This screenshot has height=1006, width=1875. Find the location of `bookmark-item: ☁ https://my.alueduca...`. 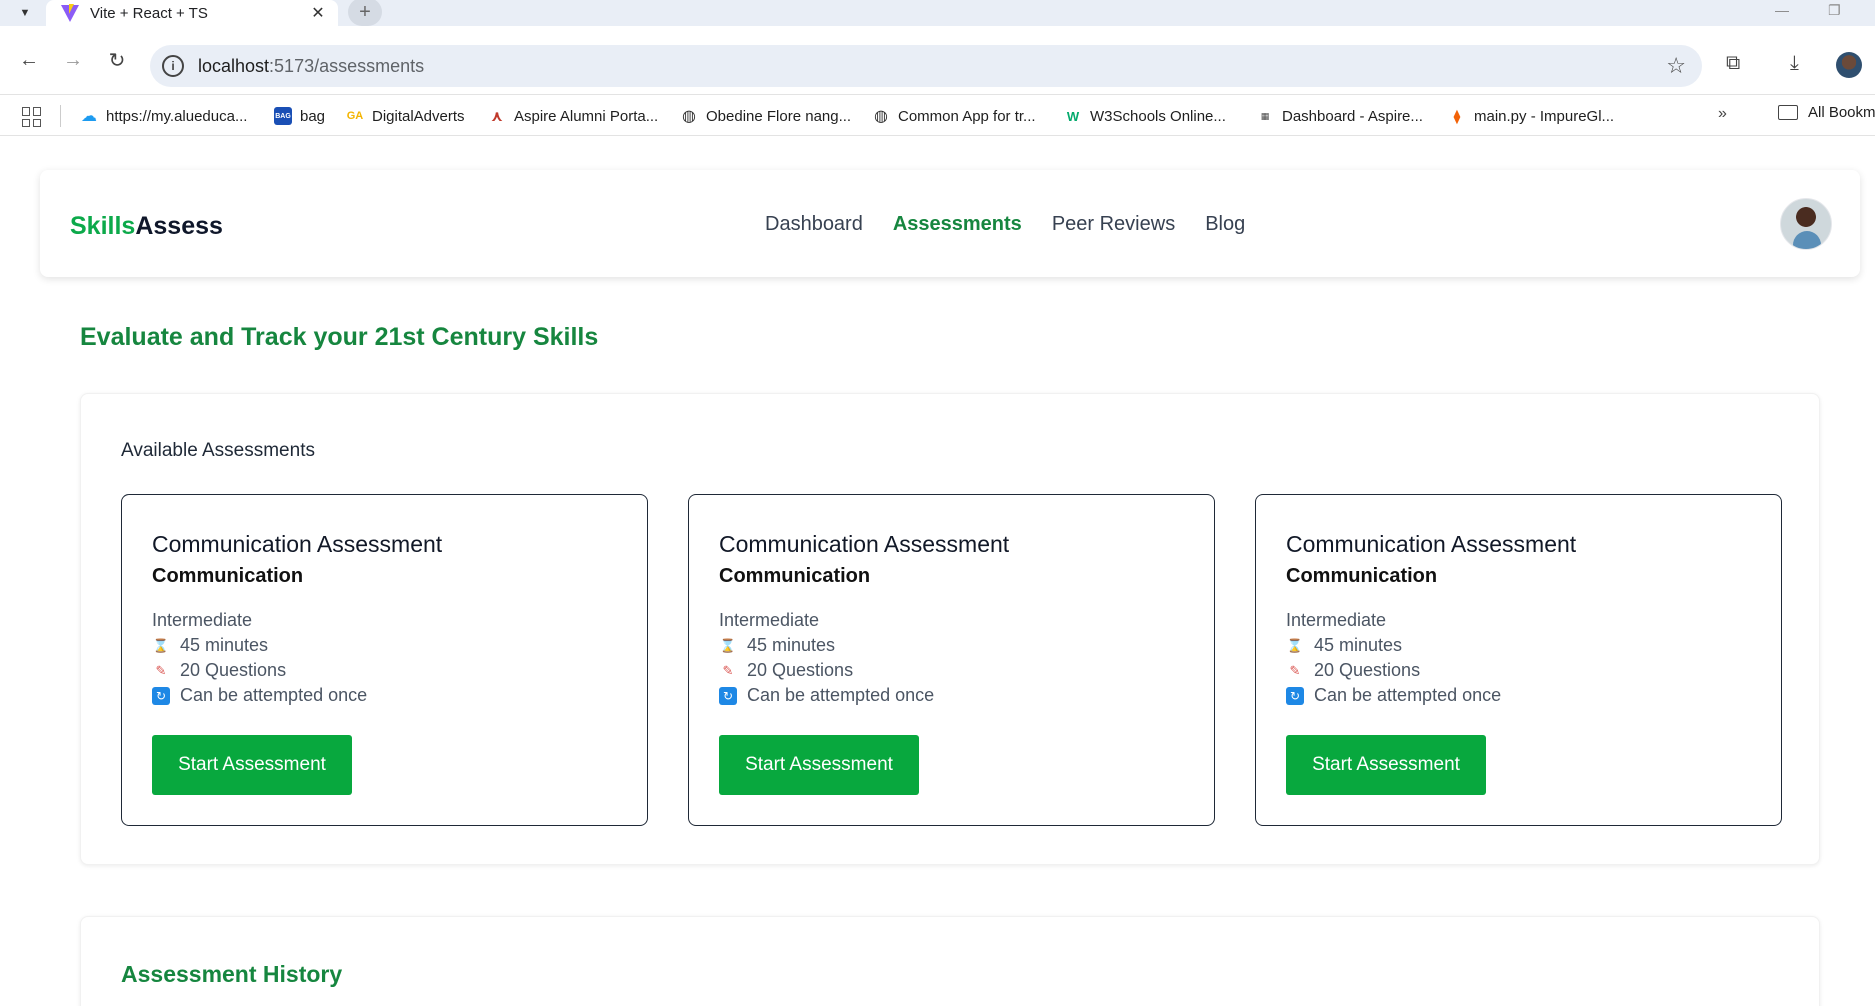

bookmark-item: ☁ https://my.alueduca... is located at coordinates (163, 116).